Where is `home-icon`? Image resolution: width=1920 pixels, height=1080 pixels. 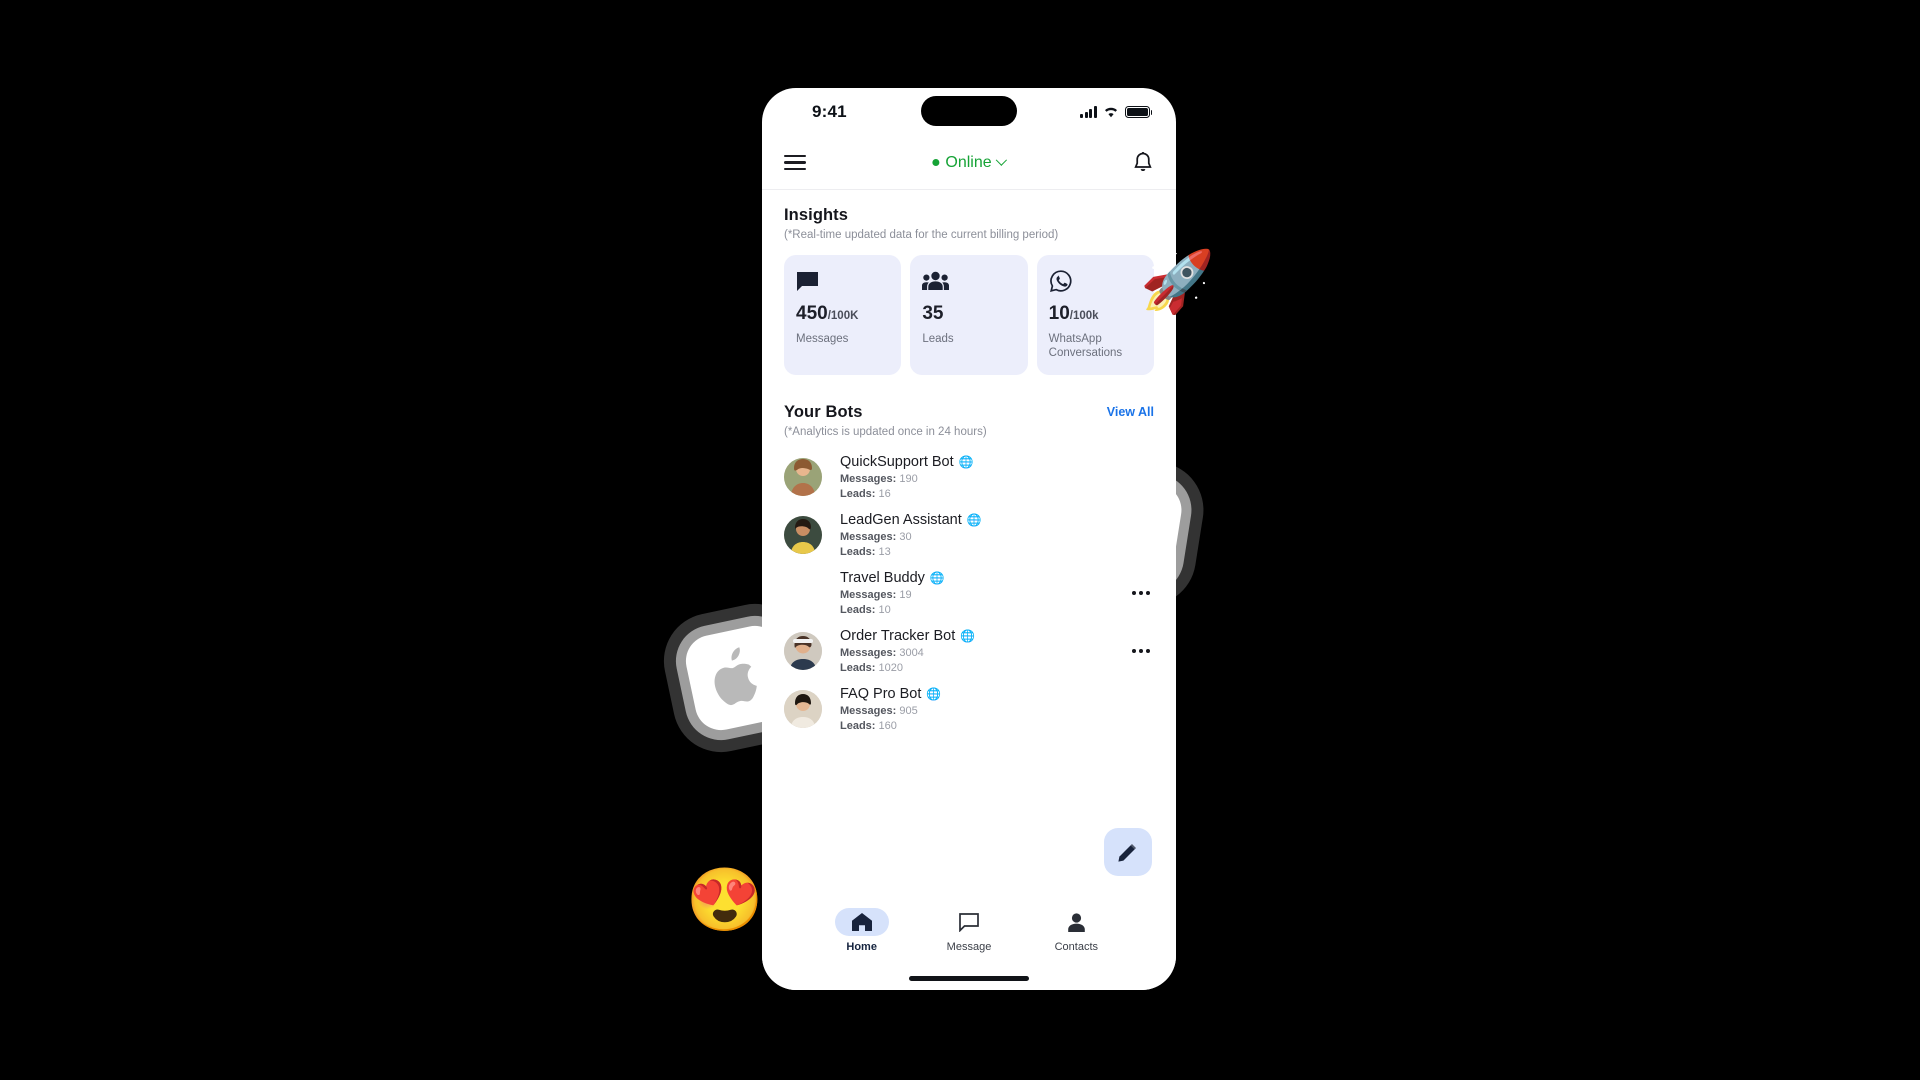 home-icon is located at coordinates (861, 922).